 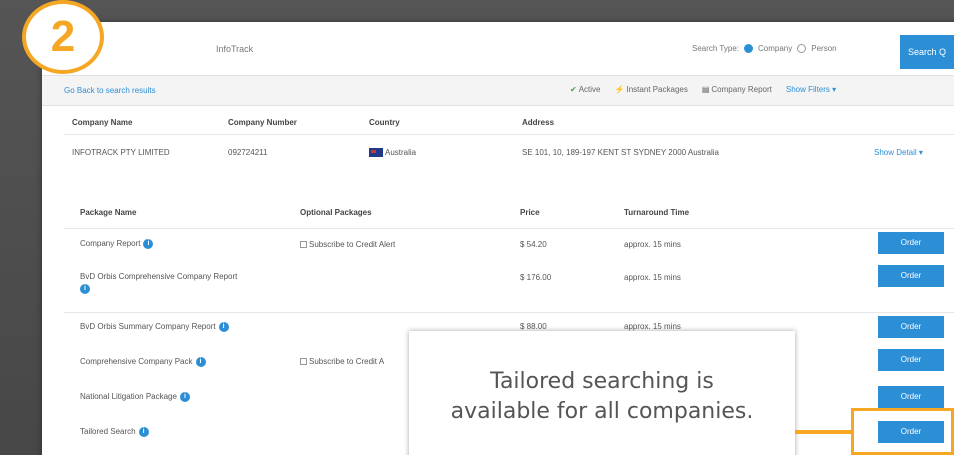 What do you see at coordinates (657, 212) in the screenshot?
I see `header-turnaround: Turnaround Time` at bounding box center [657, 212].